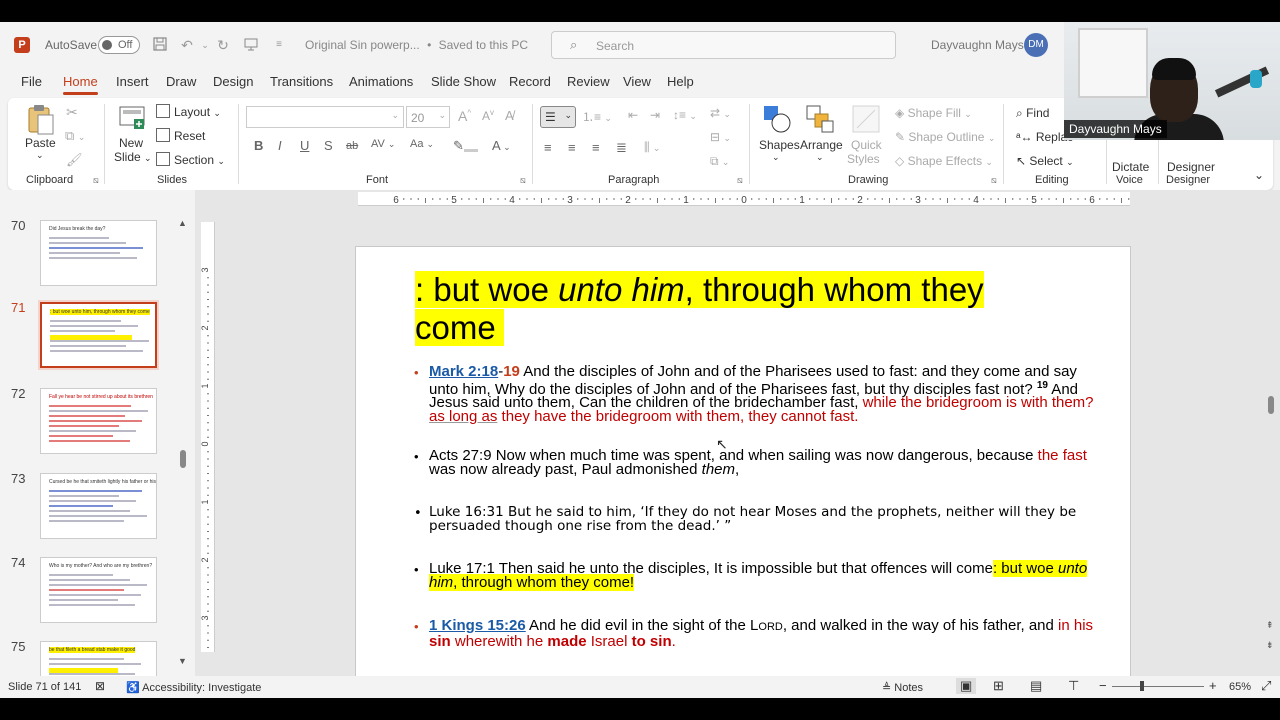 The width and height of the screenshot is (1280, 720). Describe the element at coordinates (180, 135) in the screenshot. I see `reset-button: Reset` at that location.